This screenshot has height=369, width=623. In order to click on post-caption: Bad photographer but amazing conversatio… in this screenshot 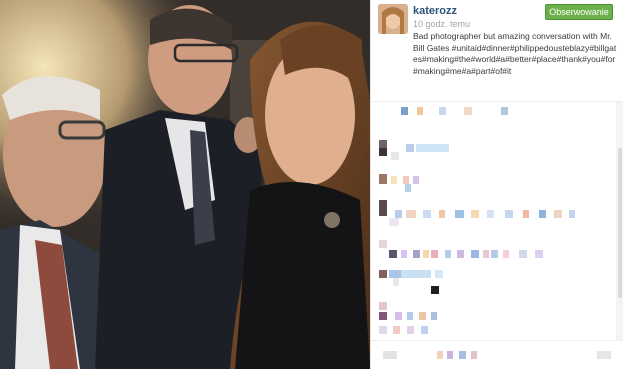, I will do `click(515, 53)`.